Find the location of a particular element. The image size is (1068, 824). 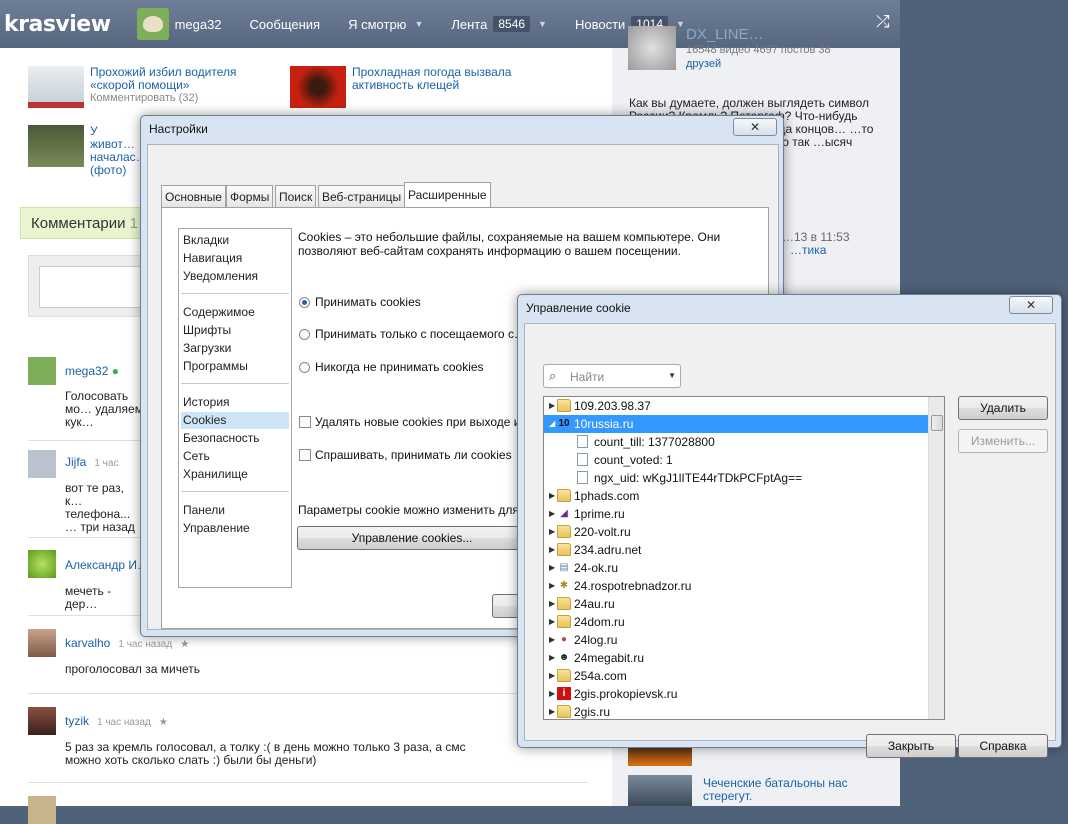

radio-never-accept is located at coordinates (304, 367).